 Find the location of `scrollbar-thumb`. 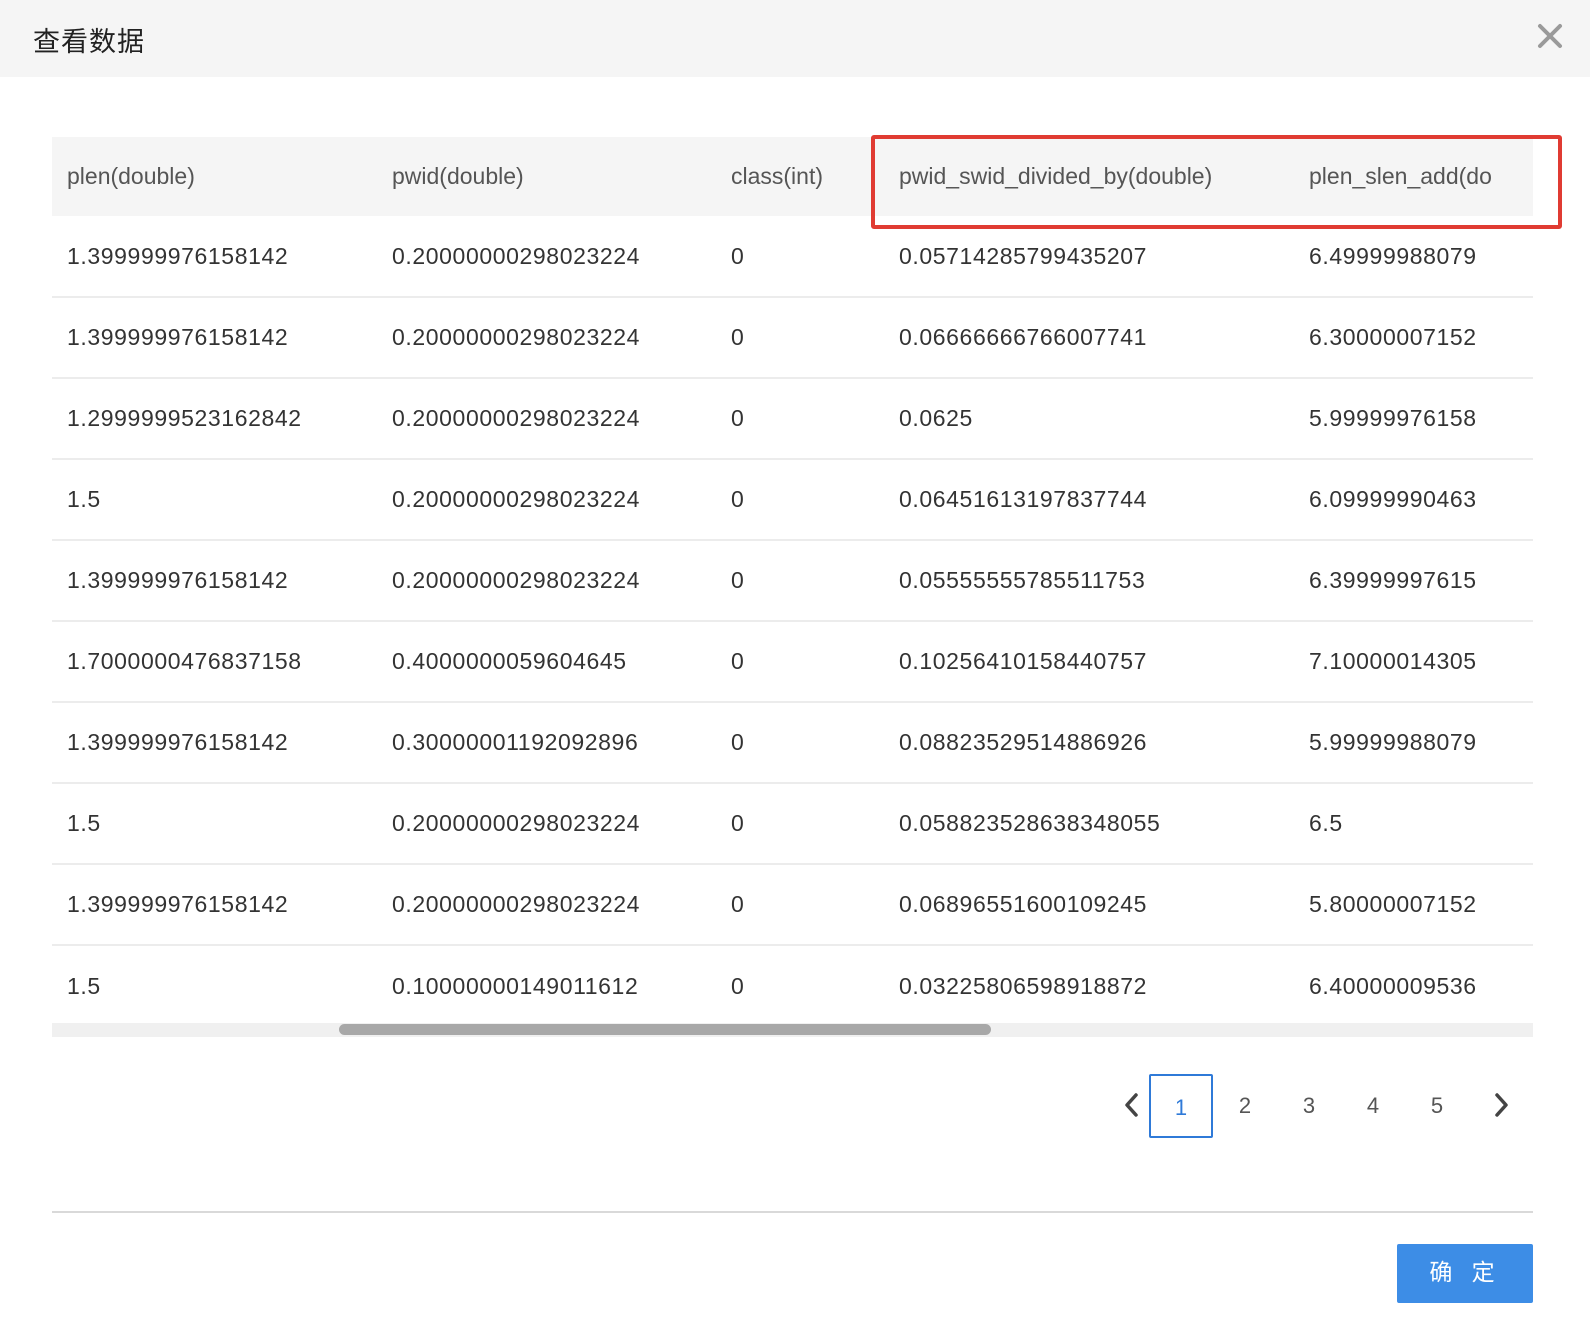

scrollbar-thumb is located at coordinates (665, 1029).